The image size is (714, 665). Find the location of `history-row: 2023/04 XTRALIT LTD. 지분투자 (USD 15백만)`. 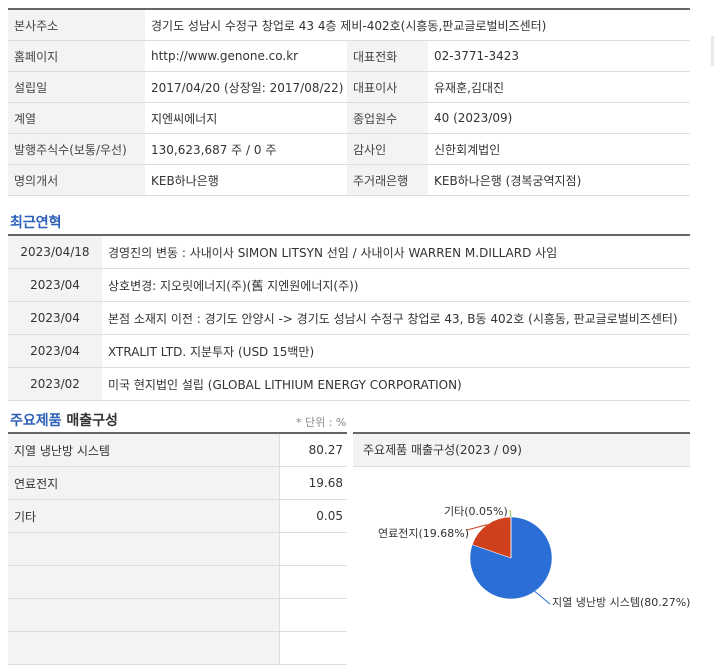

history-row: 2023/04 XTRALIT LTD. 지분투자 (USD 15백만) is located at coordinates (349, 351).